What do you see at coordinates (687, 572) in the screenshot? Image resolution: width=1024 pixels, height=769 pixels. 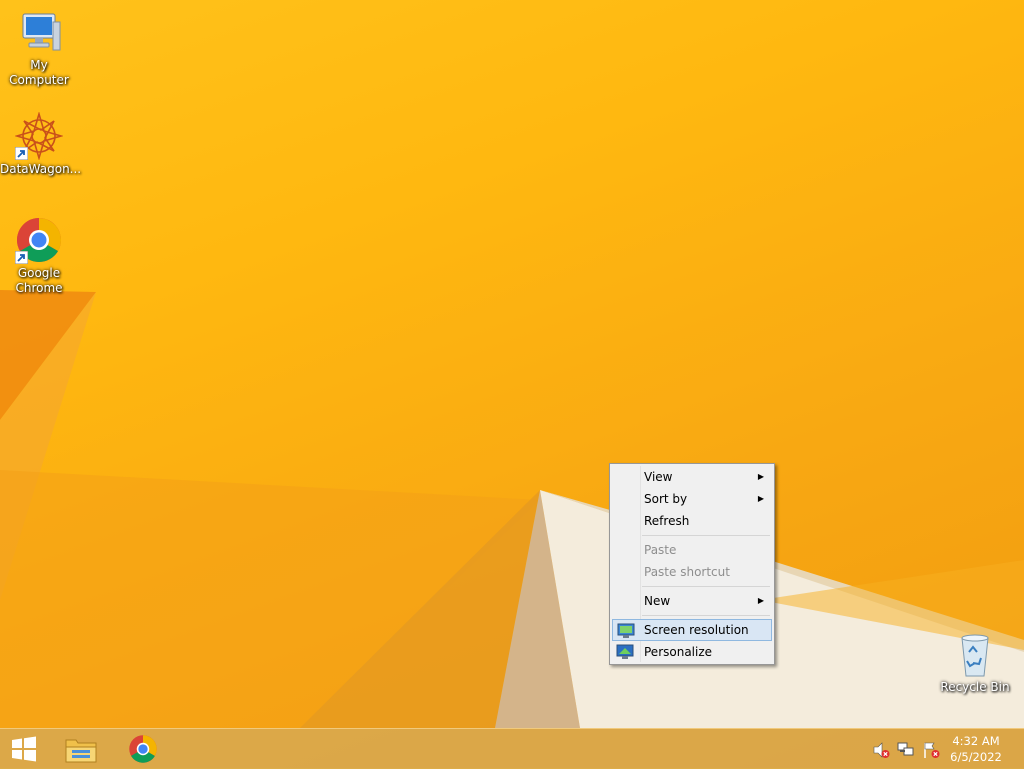 I see `menu-item-label: Paste shortcut` at bounding box center [687, 572].